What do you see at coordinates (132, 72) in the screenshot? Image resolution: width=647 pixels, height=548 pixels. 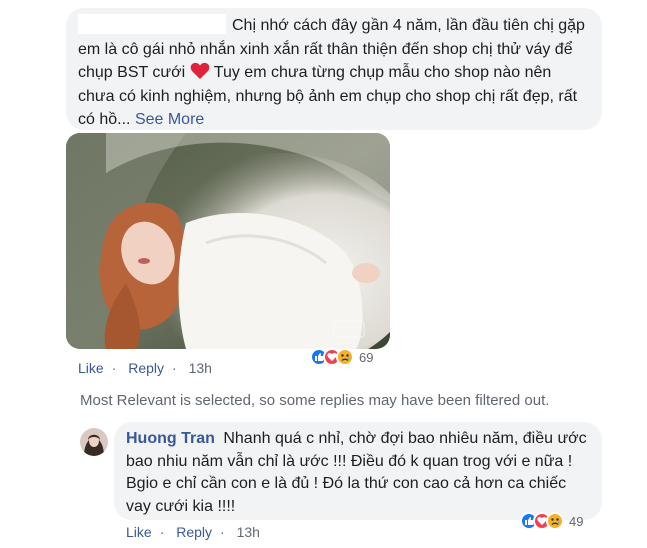 I see `comment-text-line: chụp BST cưới` at bounding box center [132, 72].